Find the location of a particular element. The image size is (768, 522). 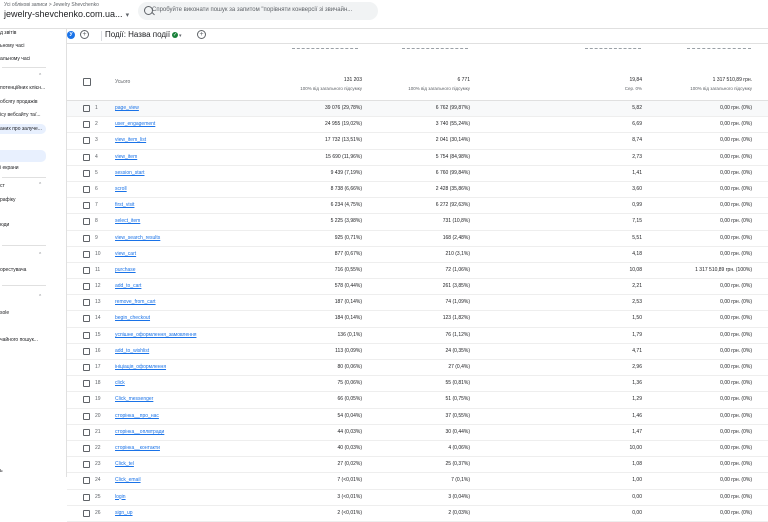

event-name-link: view_item_list is located at coordinates (130, 140).